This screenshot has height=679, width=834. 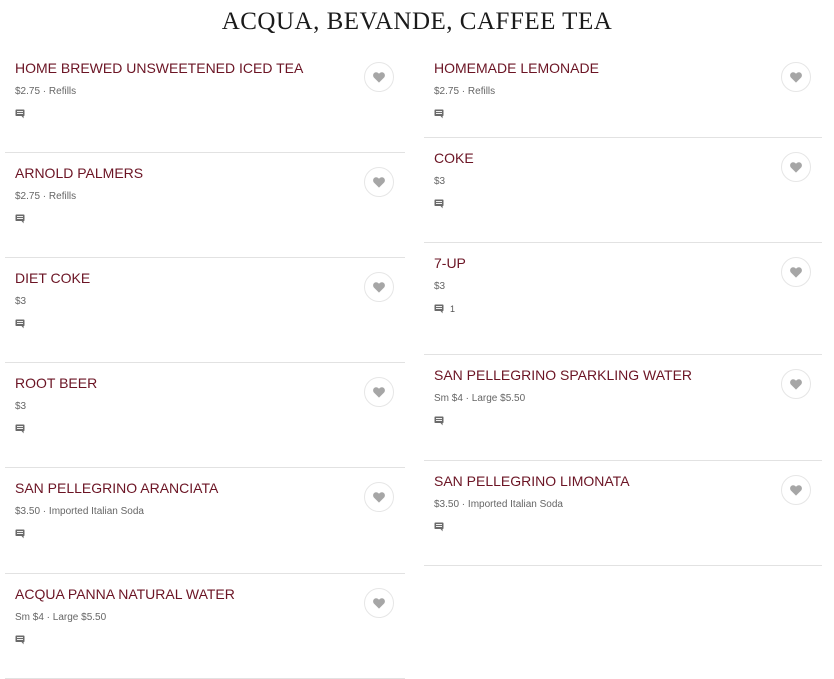 I want to click on menu-item-name: COKE, so click(x=598, y=158).